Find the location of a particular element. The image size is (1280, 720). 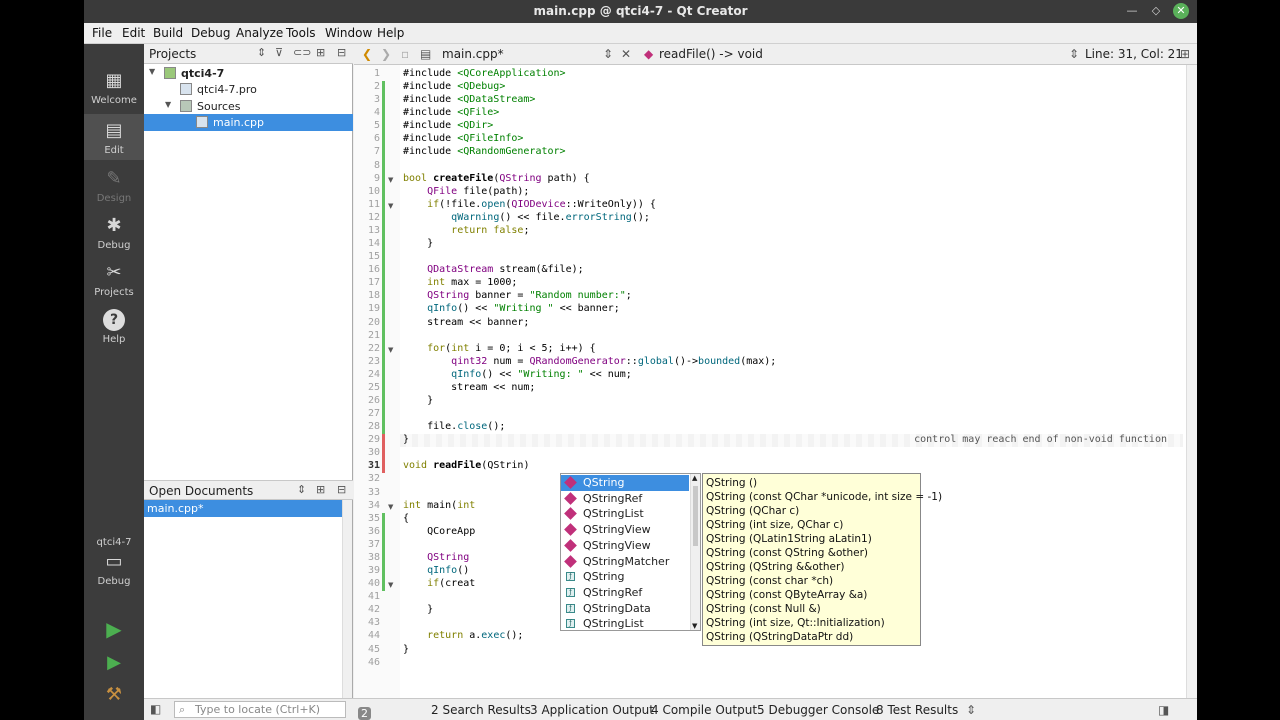

minimize-icon: — is located at coordinates (1132, 11).